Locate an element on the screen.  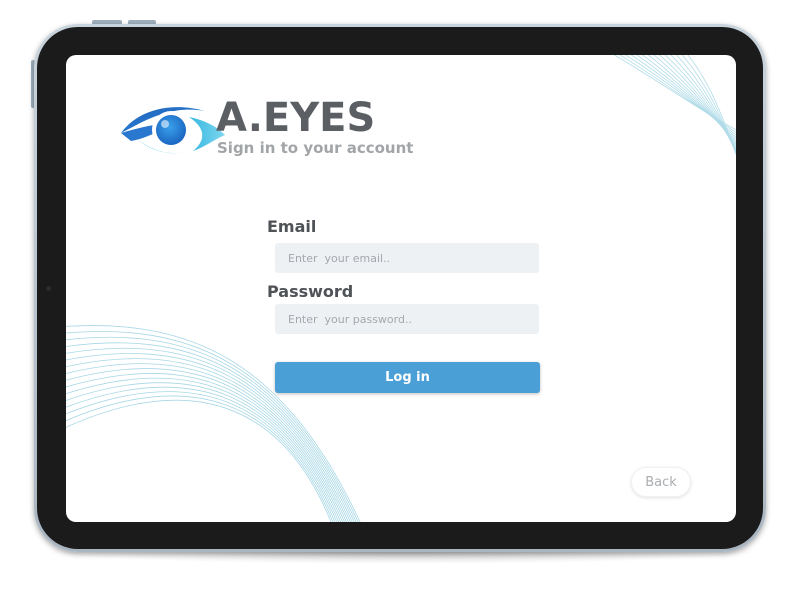
password-label: Password is located at coordinates (310, 291).